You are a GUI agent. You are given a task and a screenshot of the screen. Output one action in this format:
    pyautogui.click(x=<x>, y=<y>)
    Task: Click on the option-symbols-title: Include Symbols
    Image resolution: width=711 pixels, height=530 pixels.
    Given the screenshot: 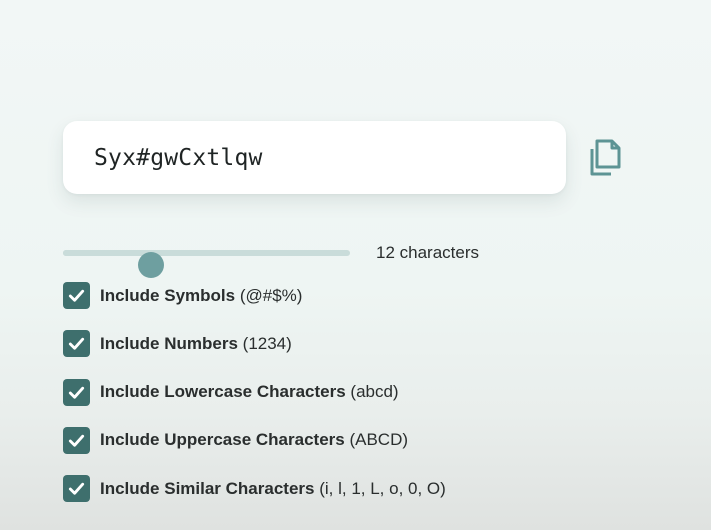 What is the action you would take?
    pyautogui.click(x=168, y=295)
    